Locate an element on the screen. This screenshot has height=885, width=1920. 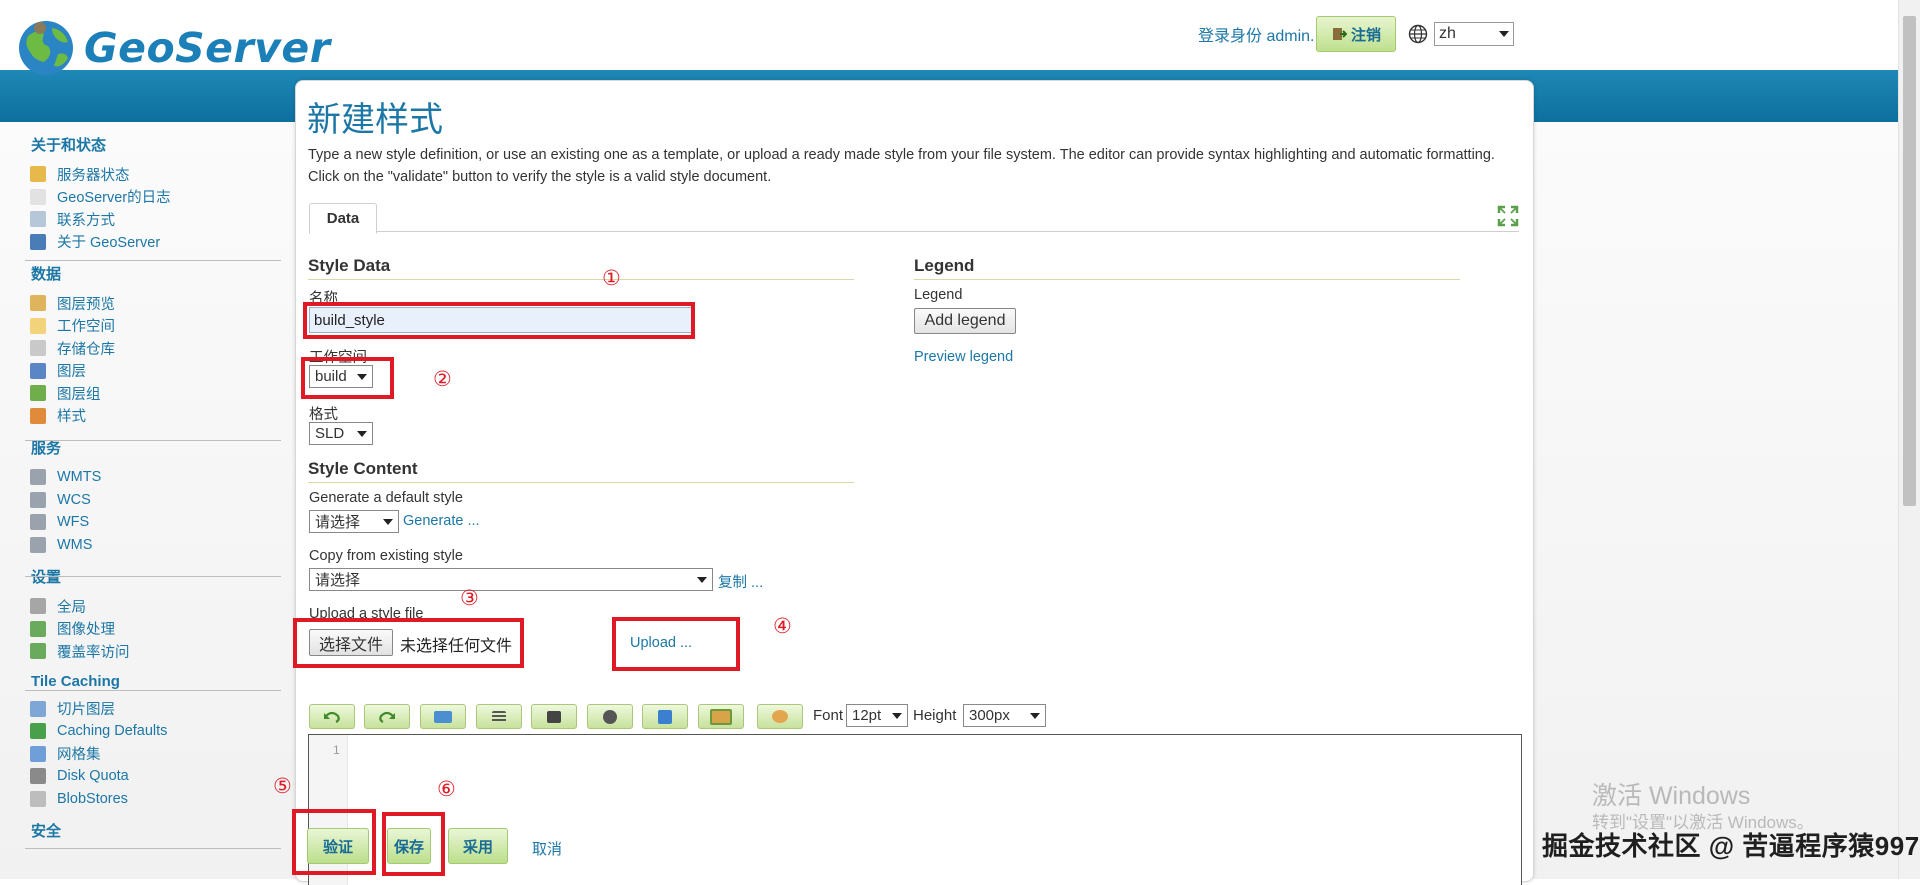
format-button is located at coordinates (499, 716).